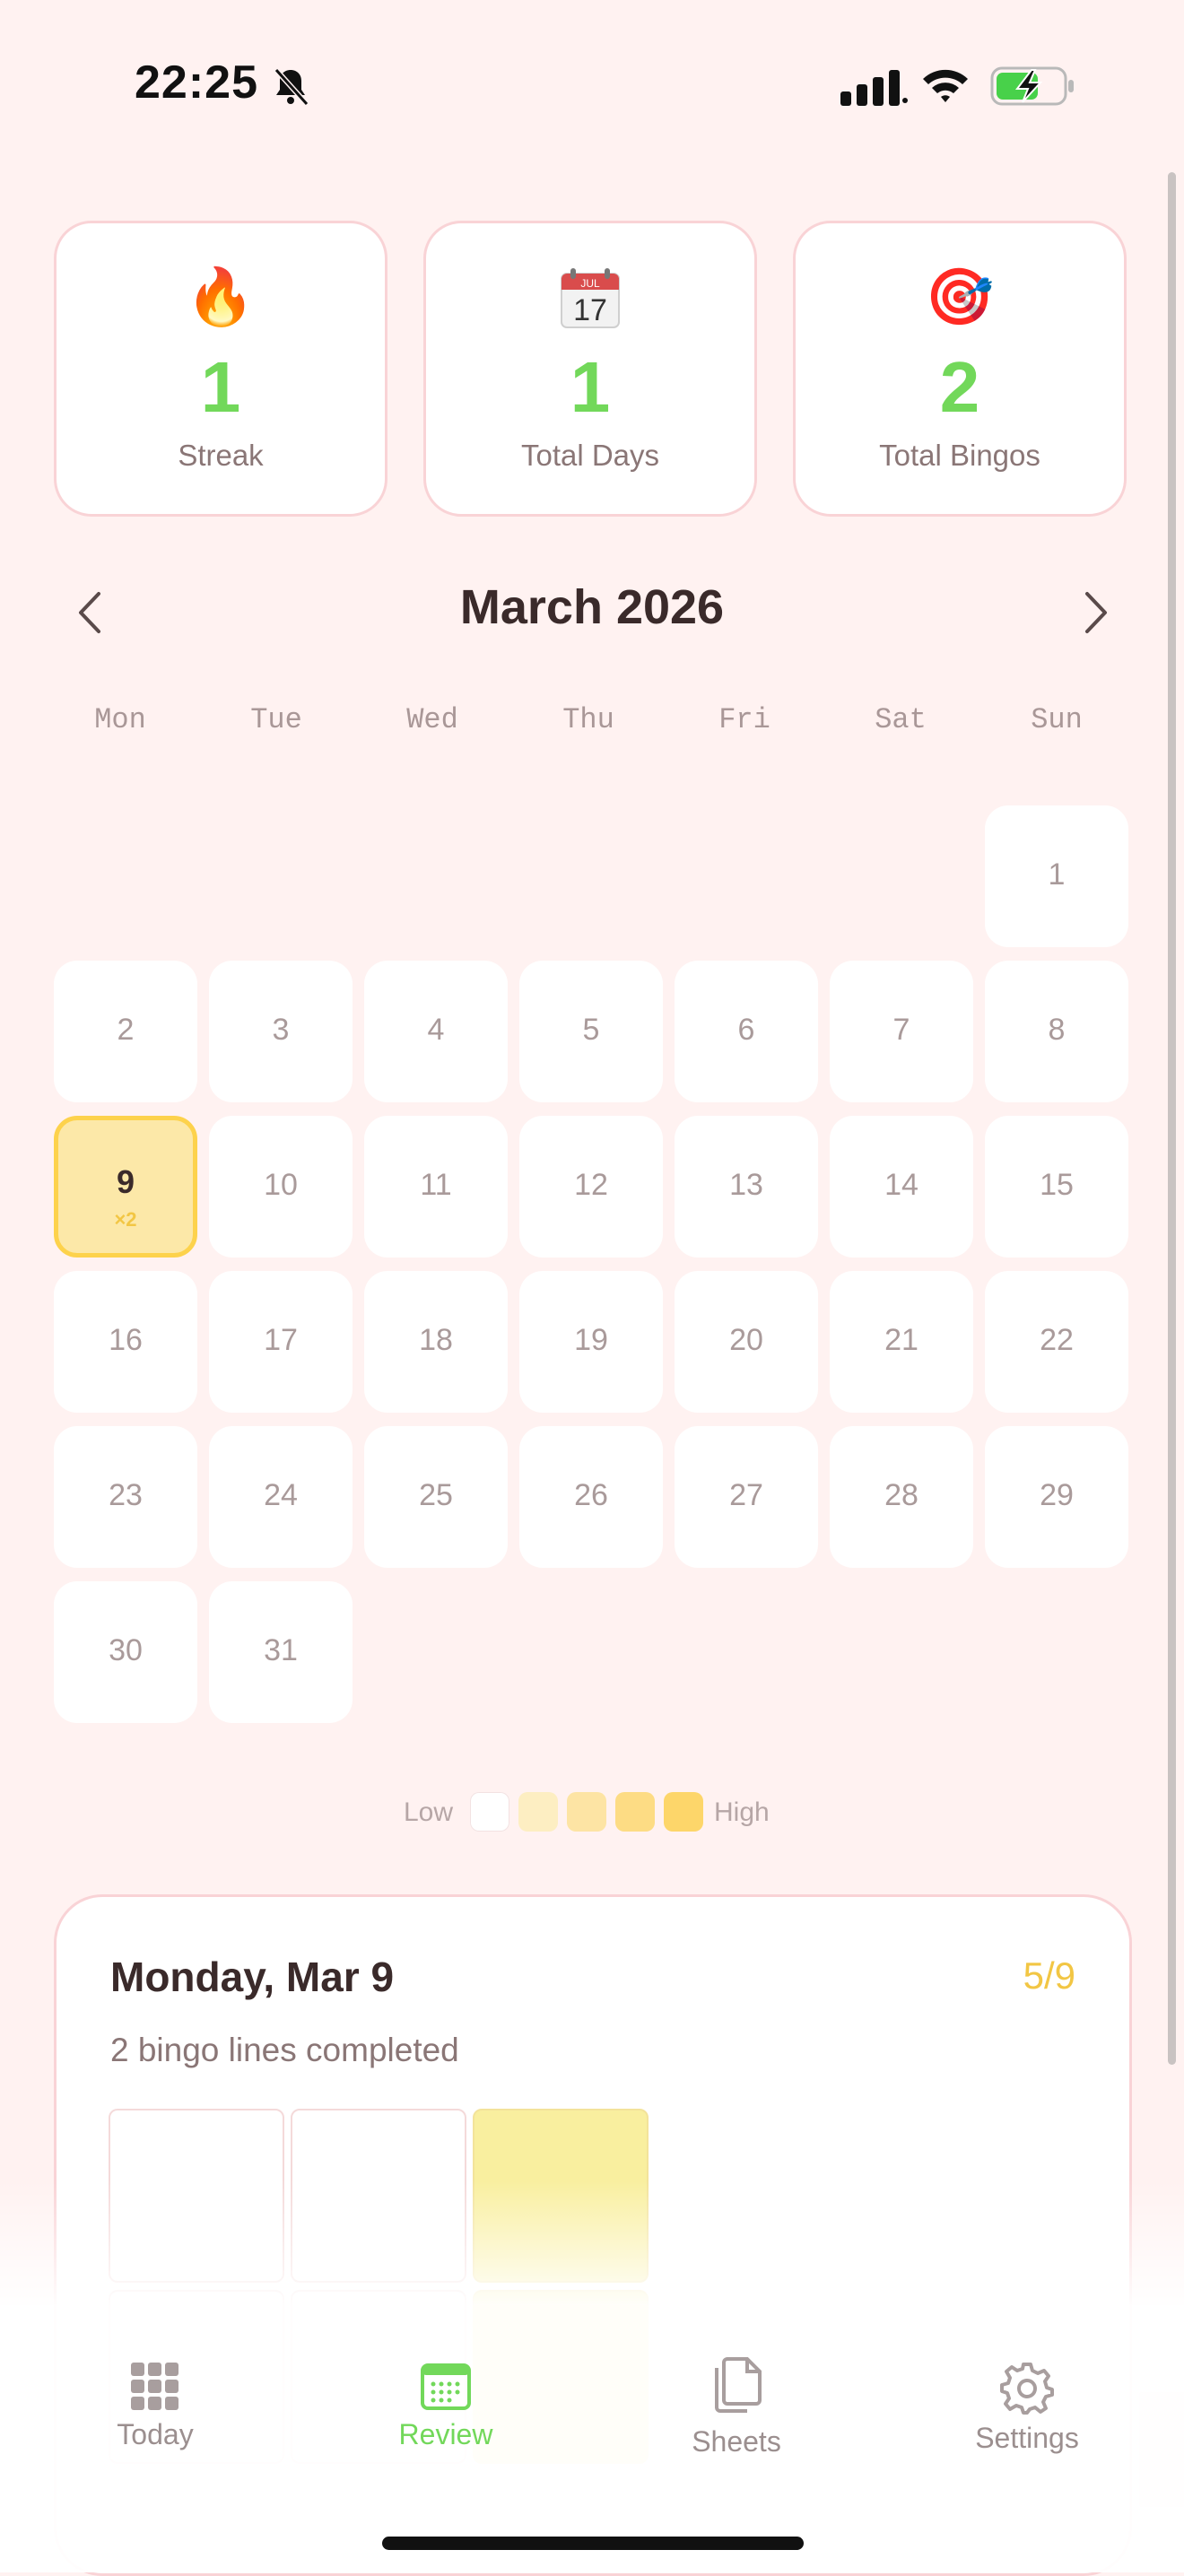  I want to click on legend-low-label: Low, so click(429, 1812).